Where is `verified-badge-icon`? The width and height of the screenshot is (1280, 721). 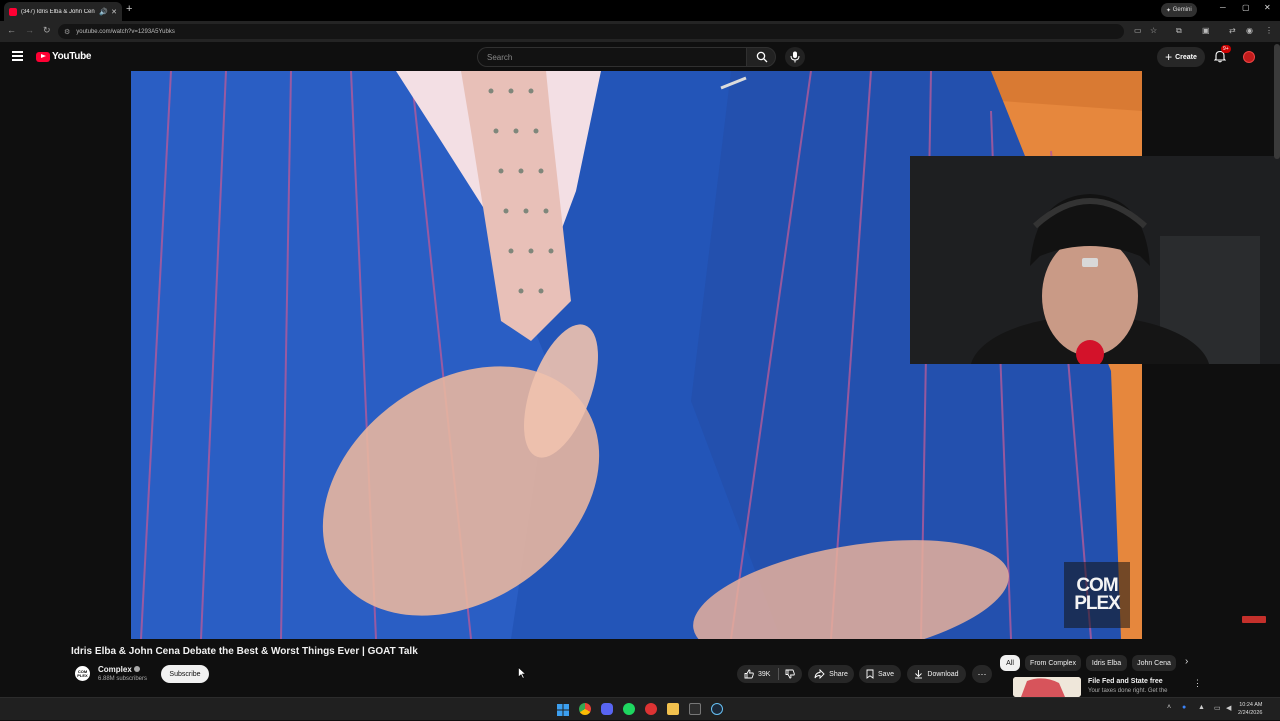 verified-badge-icon is located at coordinates (136, 669).